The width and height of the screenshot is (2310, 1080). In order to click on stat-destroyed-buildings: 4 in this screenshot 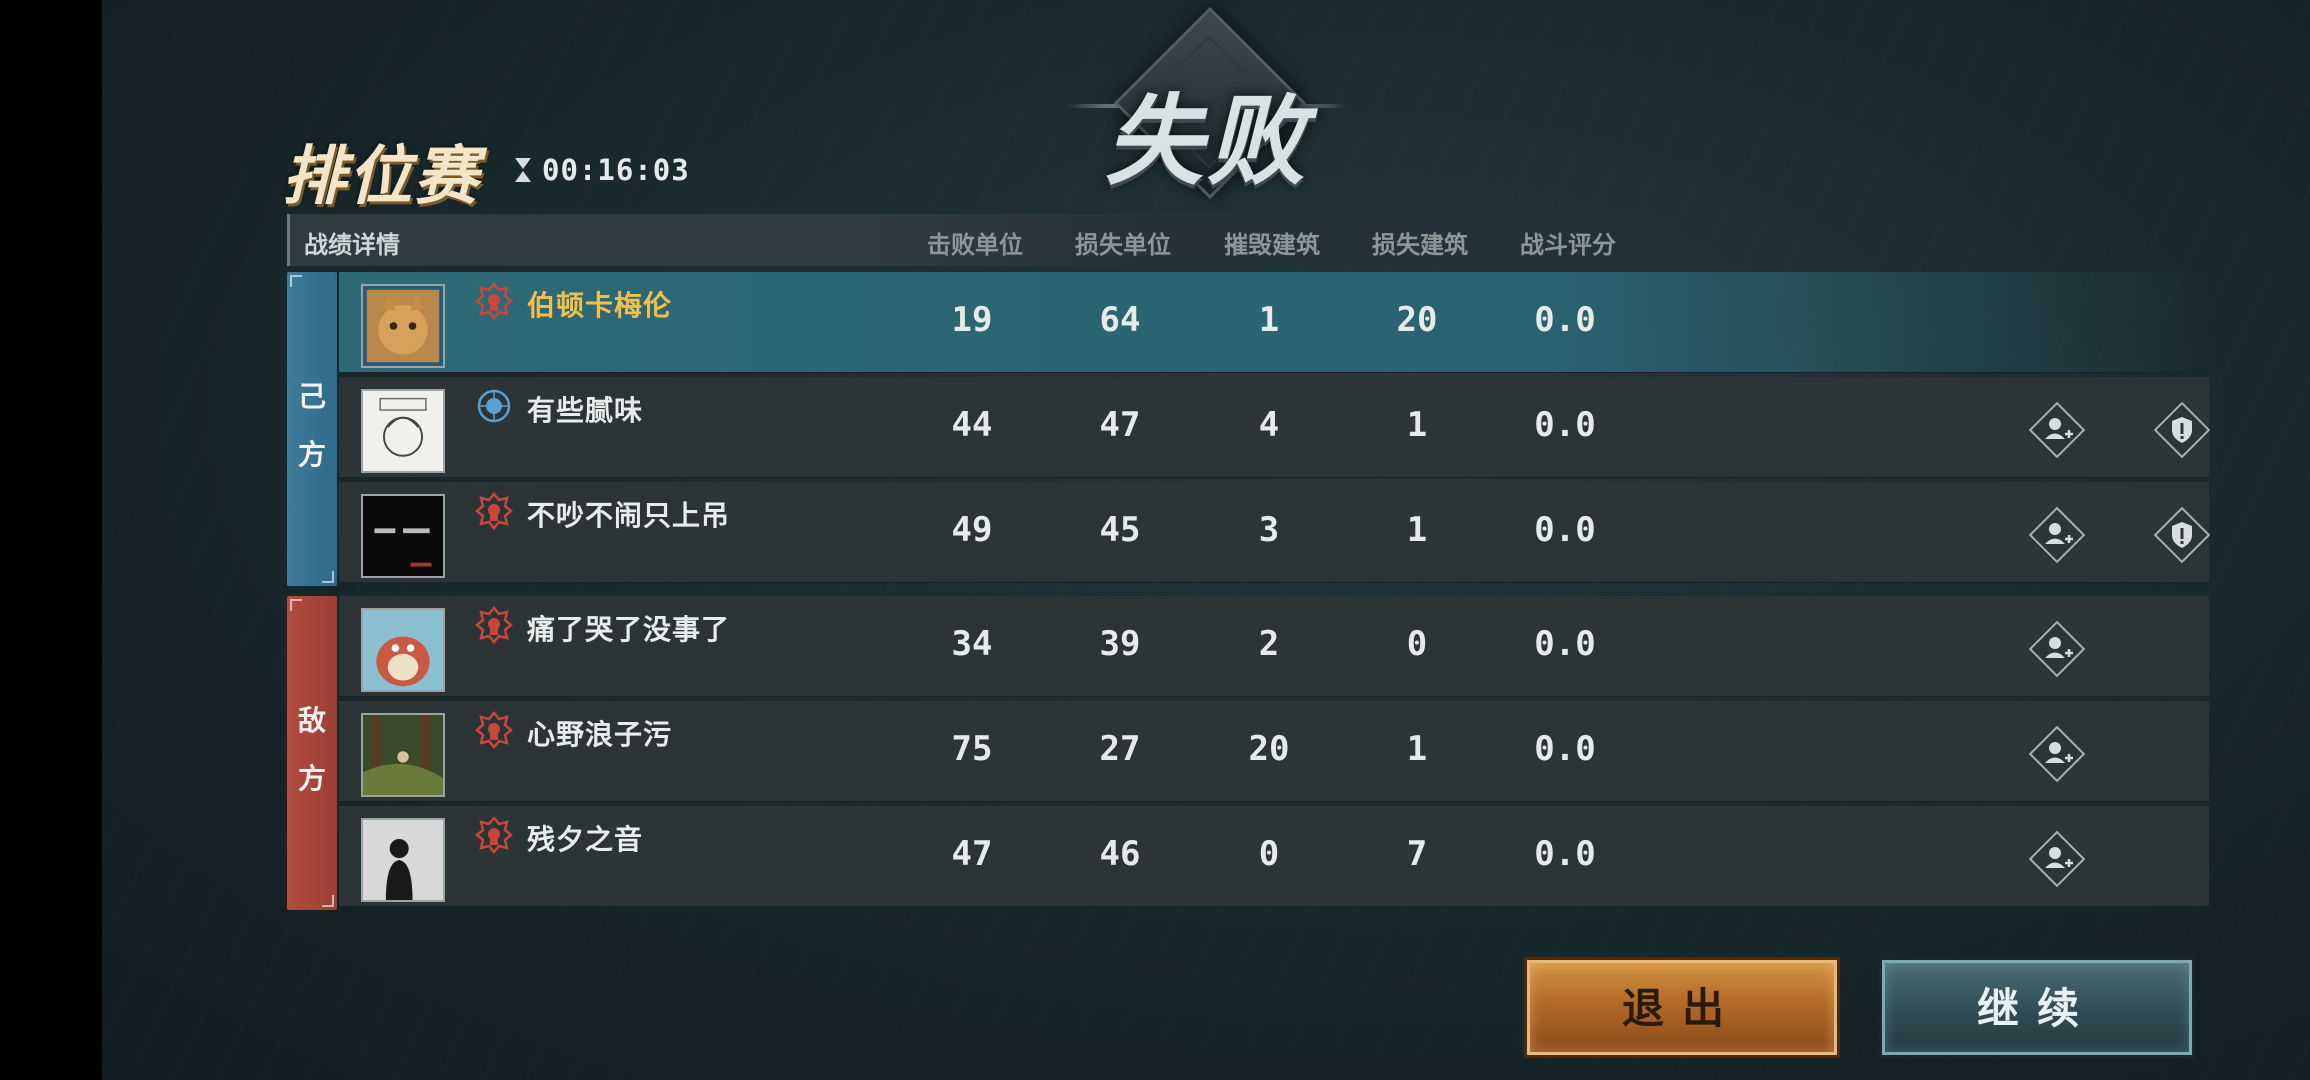, I will do `click(1269, 425)`.